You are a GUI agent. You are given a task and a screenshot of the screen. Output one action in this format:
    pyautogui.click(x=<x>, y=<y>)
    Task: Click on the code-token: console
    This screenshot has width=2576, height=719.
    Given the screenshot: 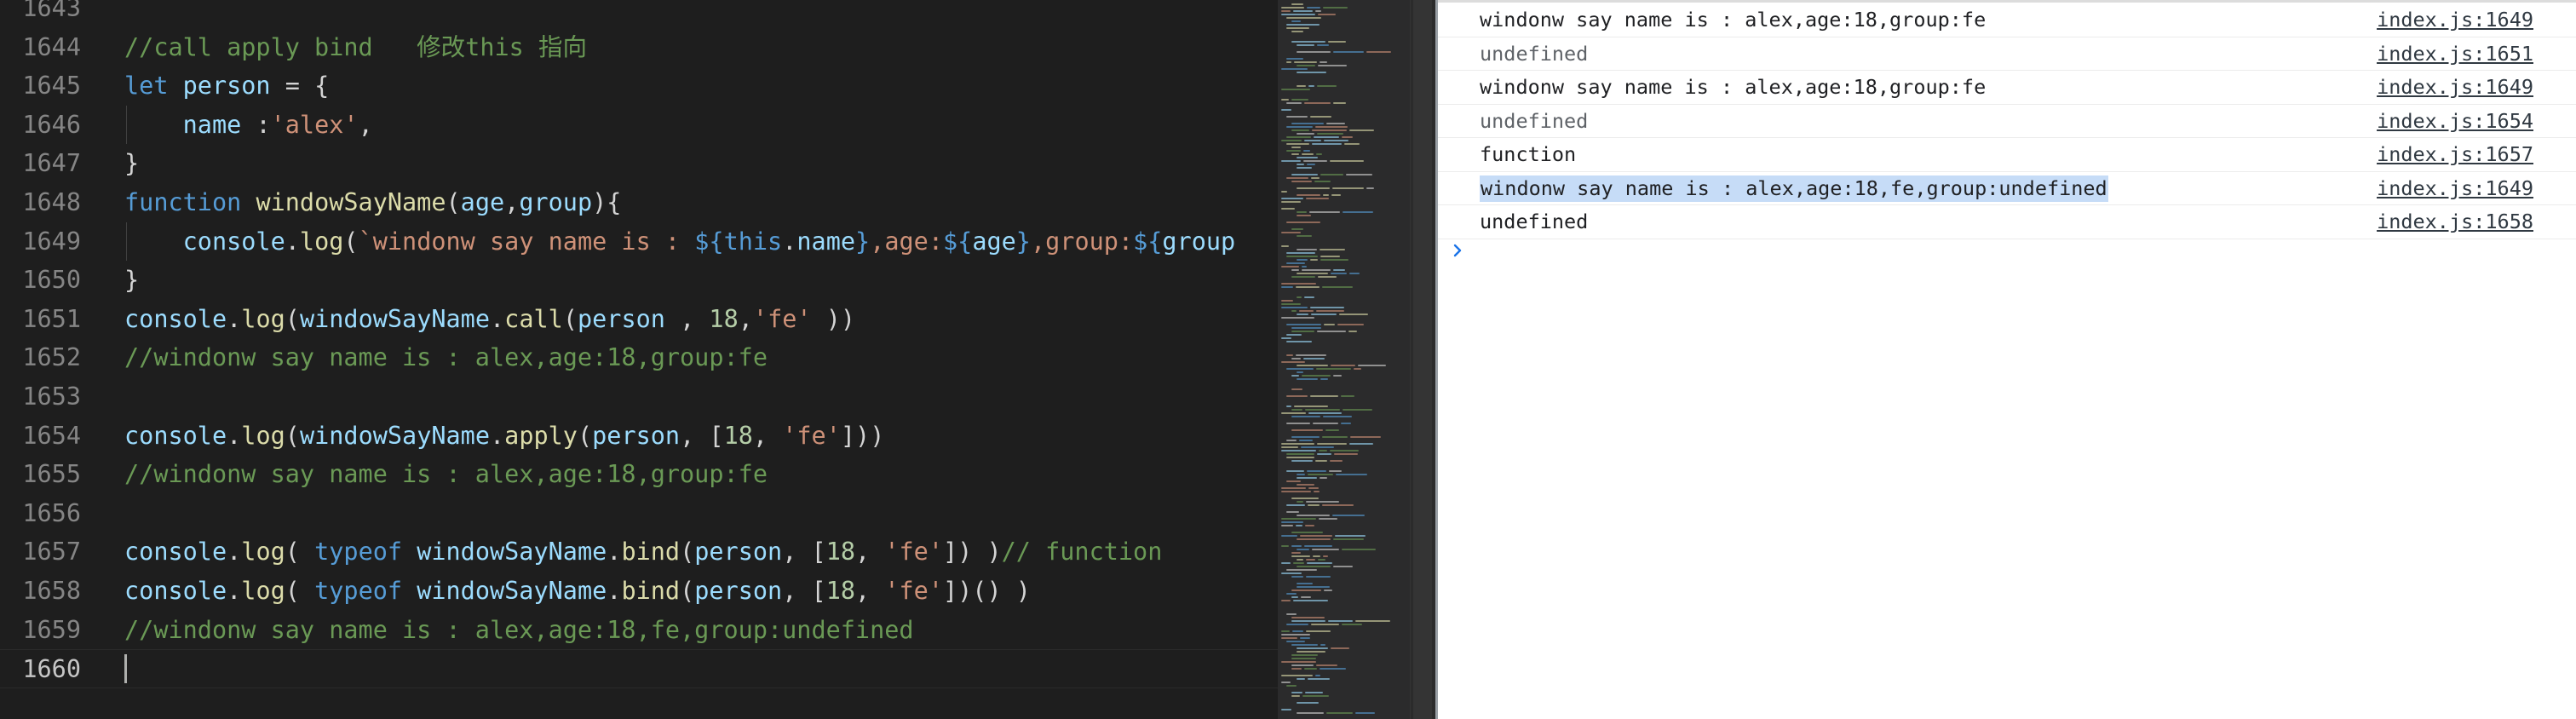 What is the action you would take?
    pyautogui.click(x=176, y=318)
    